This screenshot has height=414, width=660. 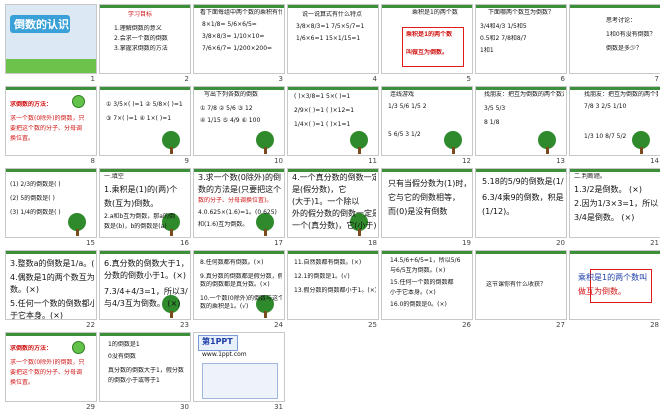 I want to click on slide-text: 6.3/4乘9的倒数，积是, so click(x=523, y=197).